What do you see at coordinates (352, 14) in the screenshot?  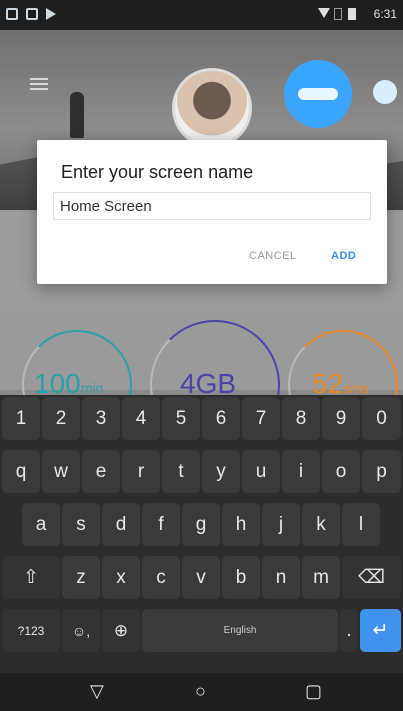 I see `battery-icon` at bounding box center [352, 14].